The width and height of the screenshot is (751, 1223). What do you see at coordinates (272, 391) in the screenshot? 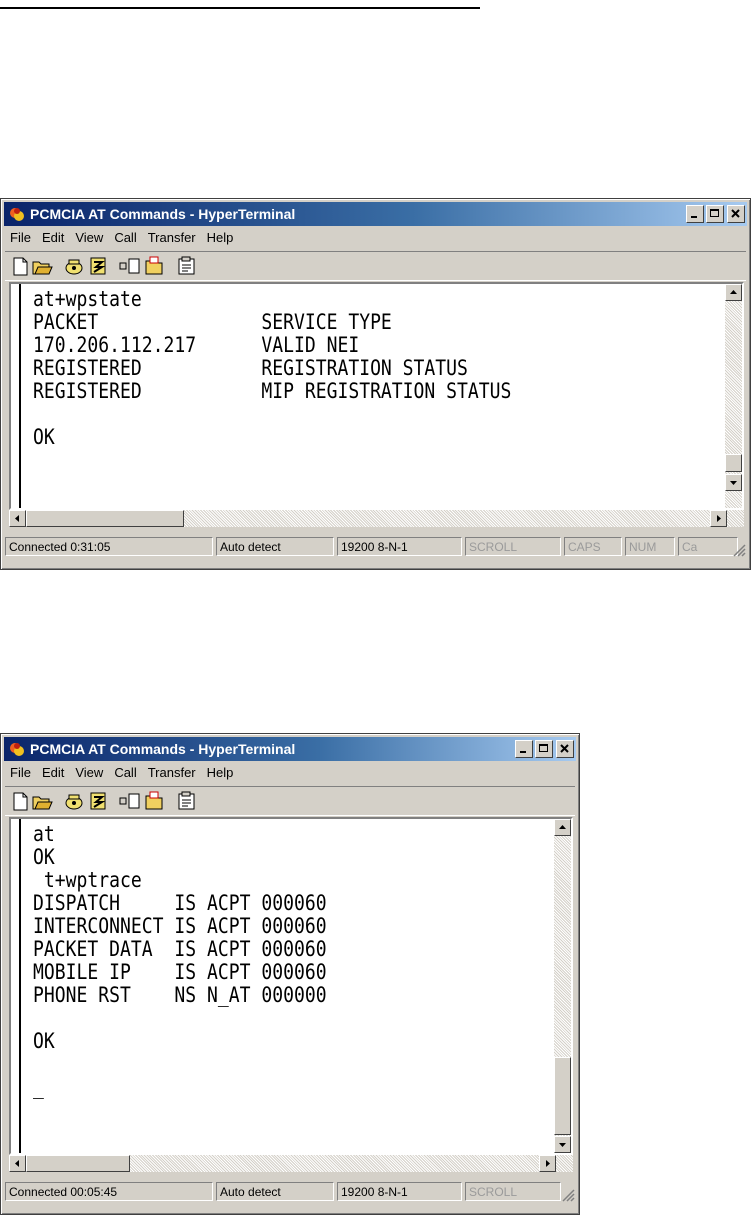
I see `terminal-line: REGISTERED MIP REGISTRATION STATUS` at bounding box center [272, 391].